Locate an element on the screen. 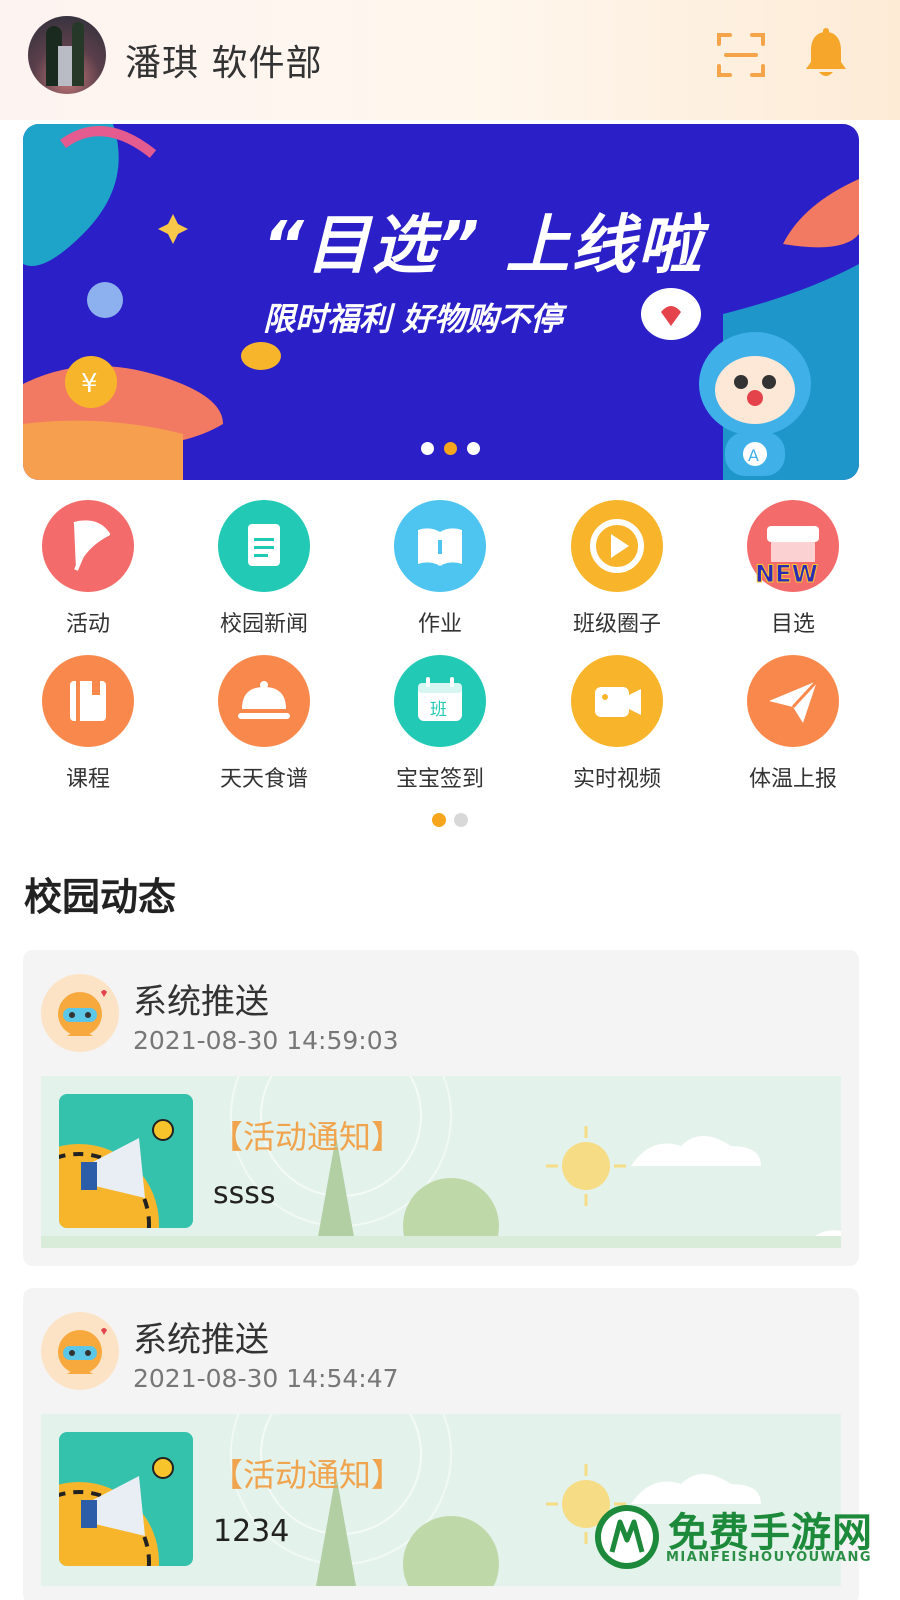 The image size is (900, 1600). grid-label: 作业 is located at coordinates (439, 624).